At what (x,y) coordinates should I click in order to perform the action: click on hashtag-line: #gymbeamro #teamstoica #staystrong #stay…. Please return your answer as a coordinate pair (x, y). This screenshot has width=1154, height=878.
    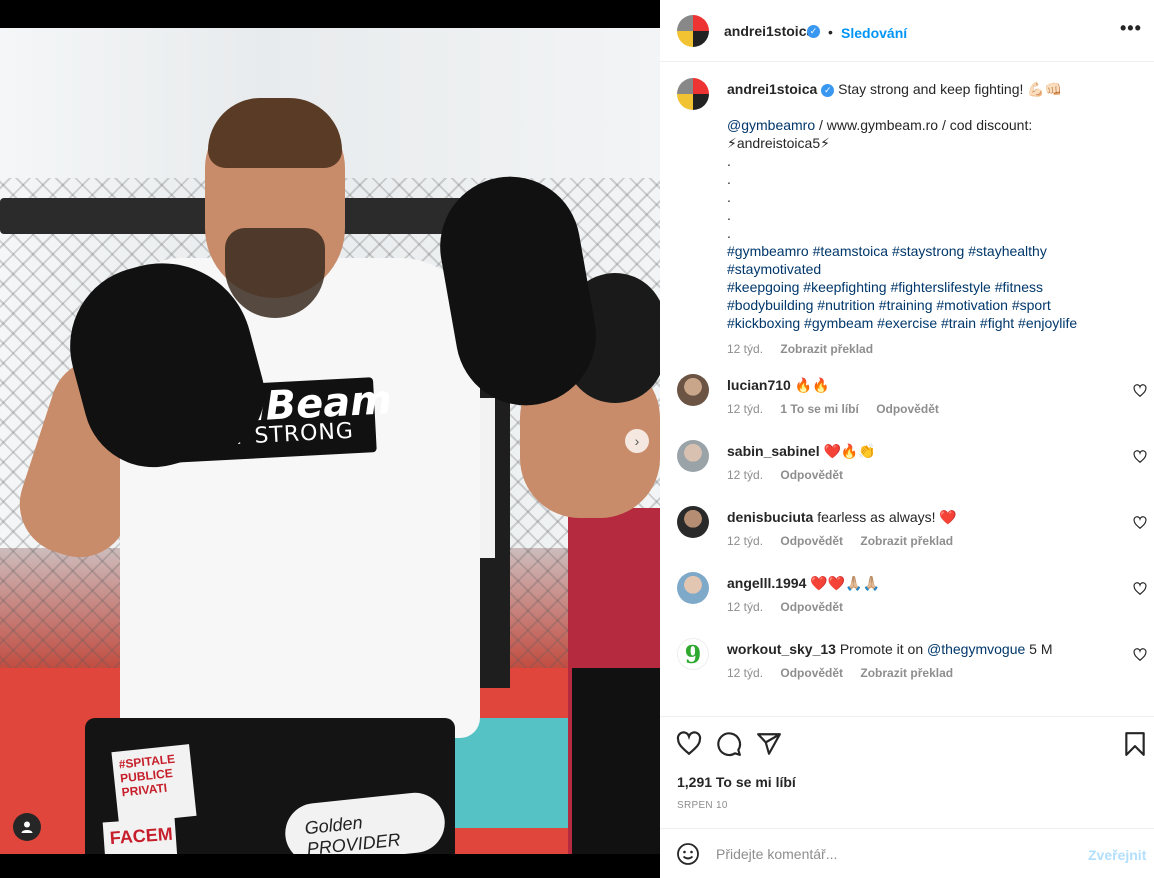
    Looking at the image, I should click on (887, 251).